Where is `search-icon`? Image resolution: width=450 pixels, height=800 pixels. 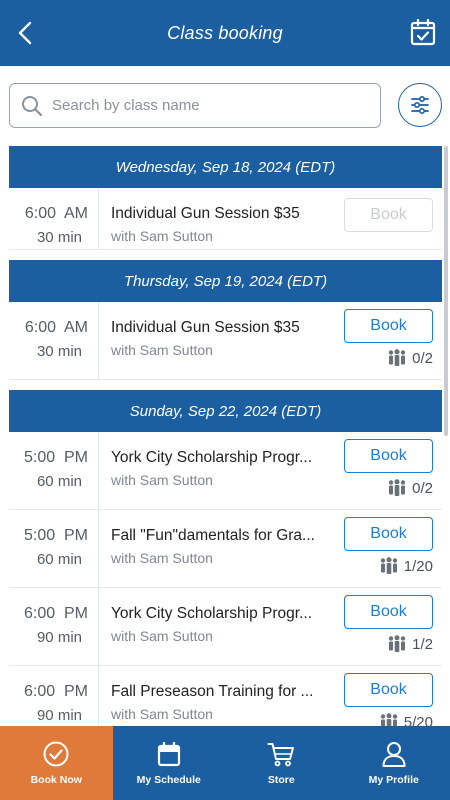 search-icon is located at coordinates (32, 105).